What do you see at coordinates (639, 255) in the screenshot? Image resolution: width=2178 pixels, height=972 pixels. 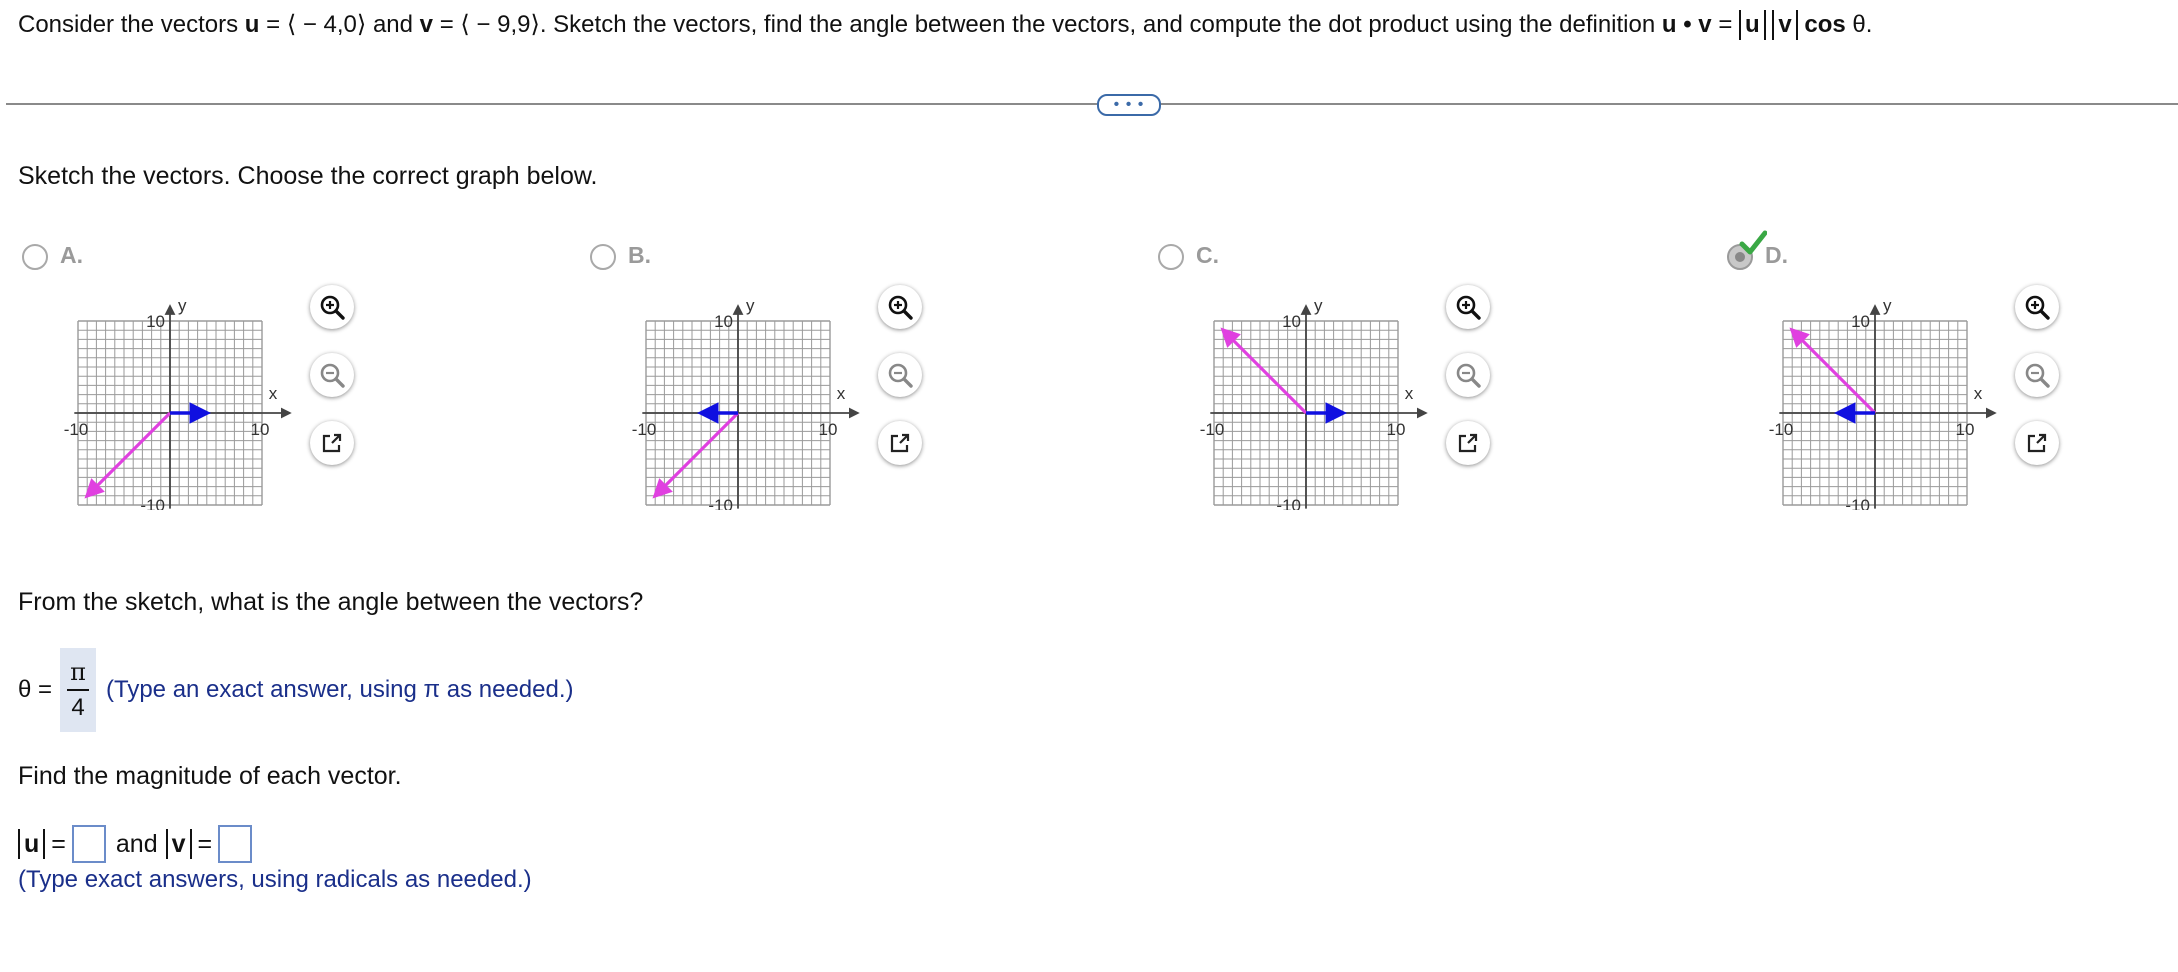 I see `choice-letter: B.` at bounding box center [639, 255].